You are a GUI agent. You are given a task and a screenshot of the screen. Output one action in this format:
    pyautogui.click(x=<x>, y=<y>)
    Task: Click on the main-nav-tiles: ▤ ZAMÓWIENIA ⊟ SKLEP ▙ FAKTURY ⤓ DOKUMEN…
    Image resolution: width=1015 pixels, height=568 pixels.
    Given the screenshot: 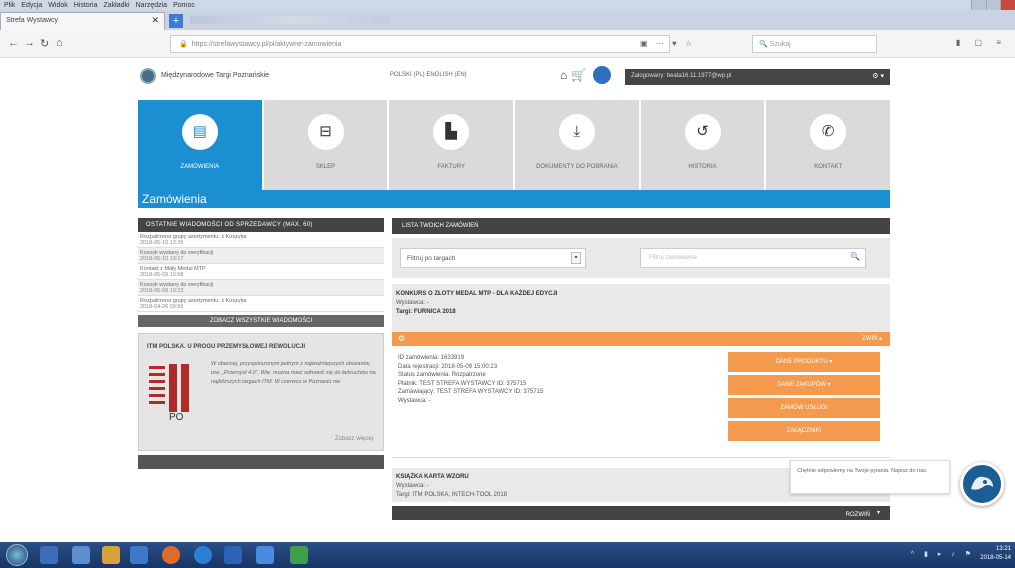 What is the action you would take?
    pyautogui.click(x=514, y=145)
    